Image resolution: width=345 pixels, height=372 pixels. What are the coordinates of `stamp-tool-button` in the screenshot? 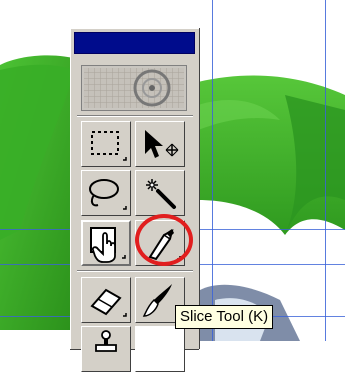 It's located at (106, 349).